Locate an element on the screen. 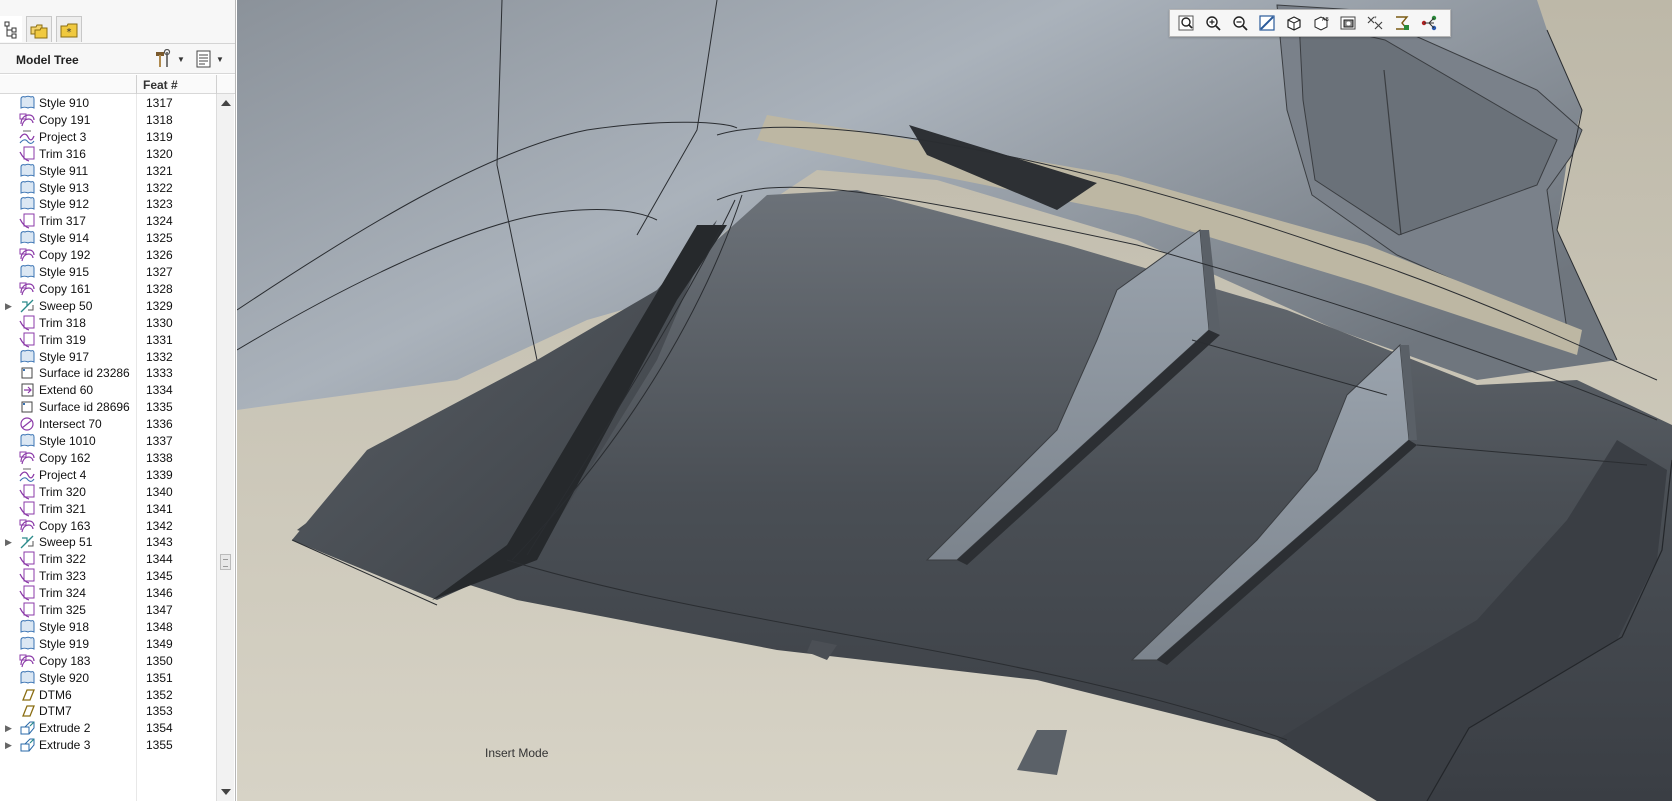  tree-item: Surface id 23286 1333 is located at coordinates (108, 373).